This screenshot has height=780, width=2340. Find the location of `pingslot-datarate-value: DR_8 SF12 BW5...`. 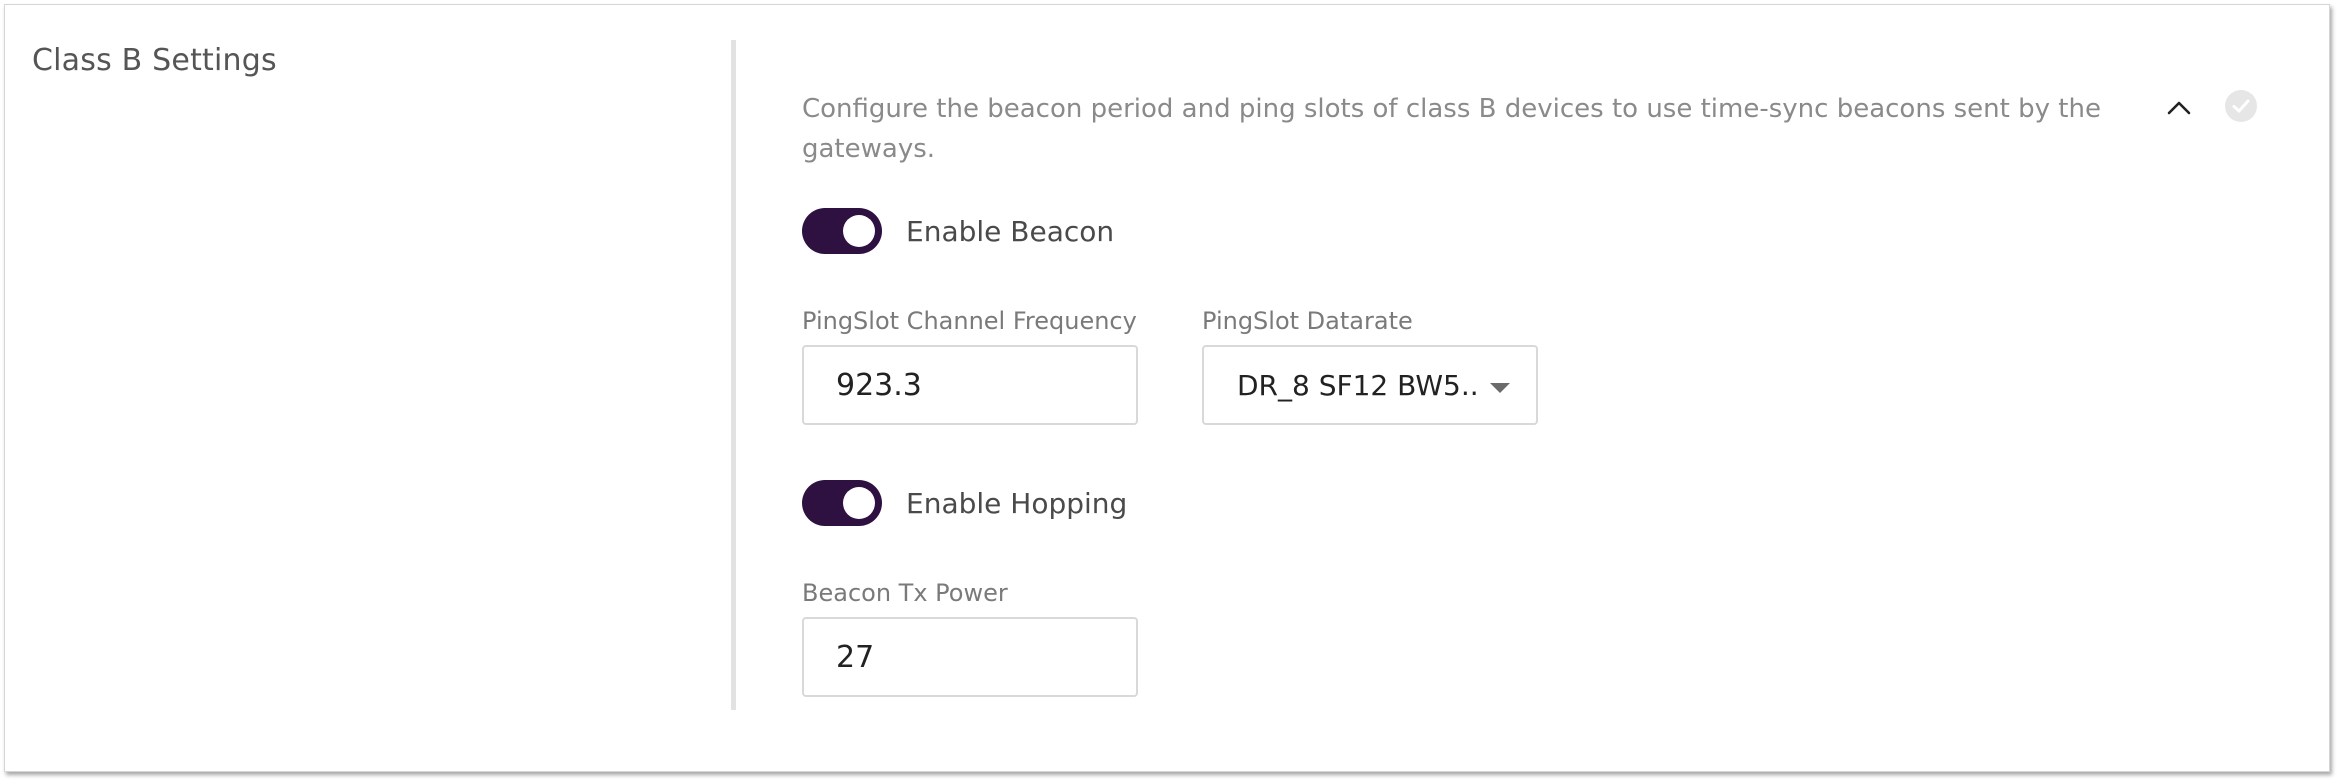

pingslot-datarate-value: DR_8 SF12 BW5... is located at coordinates (1357, 385).